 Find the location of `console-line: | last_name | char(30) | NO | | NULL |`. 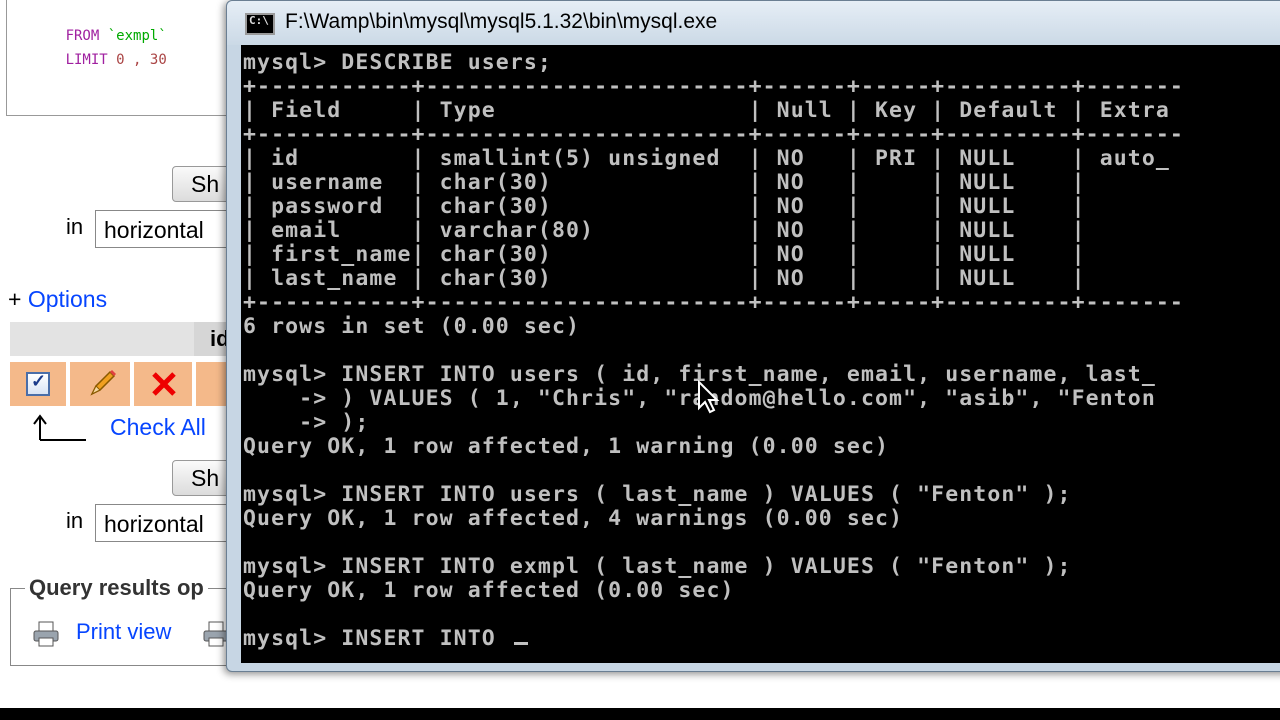

console-line: | last_name | char(30) | NO | | NULL | is located at coordinates (664, 278).